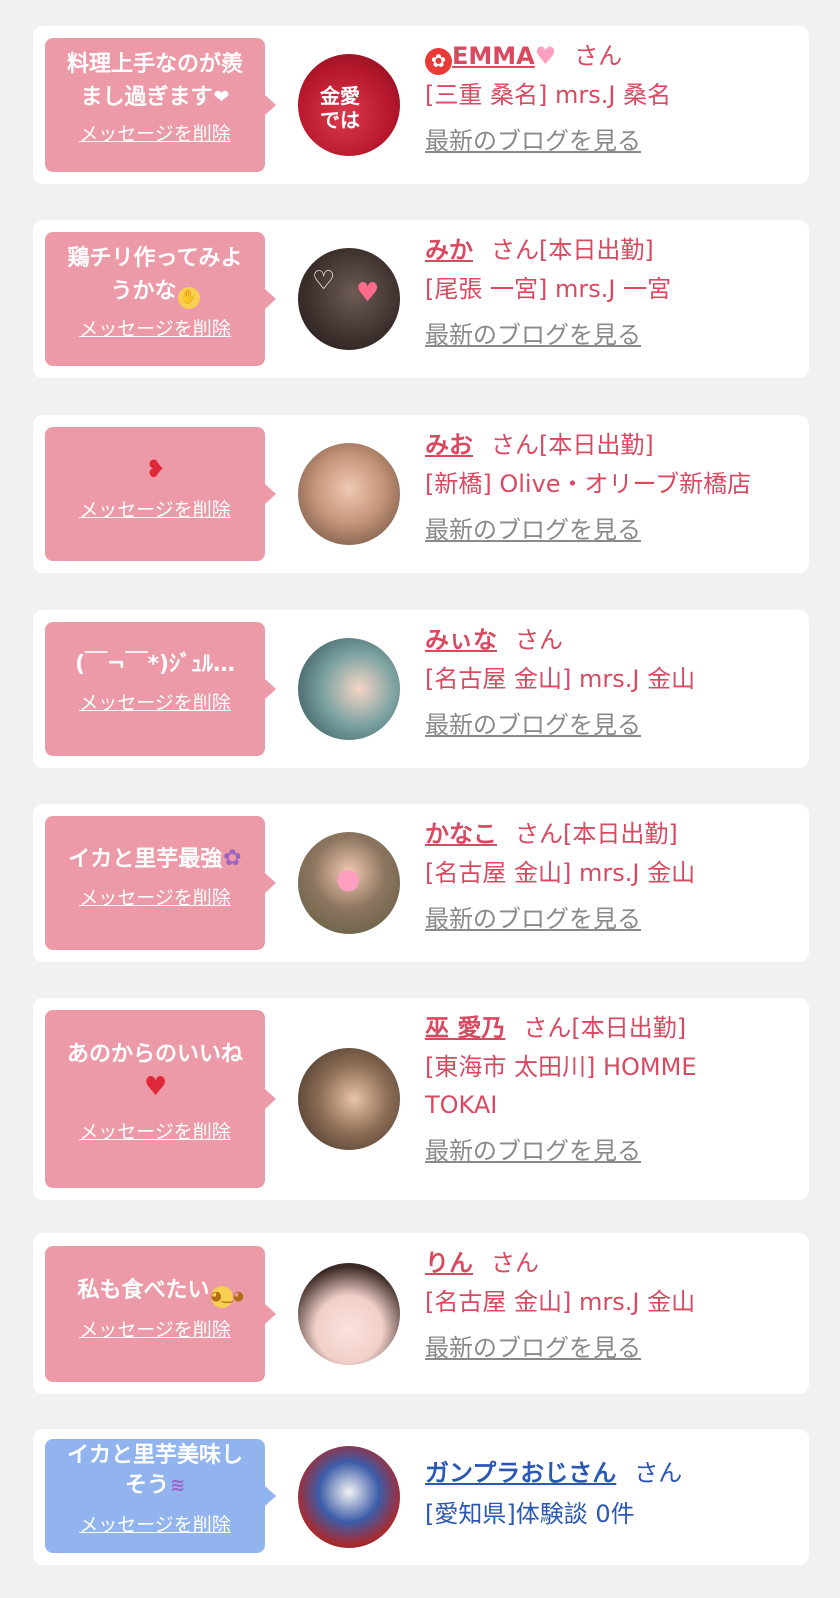 The width and height of the screenshot is (840, 1598). I want to click on hand-over-mouth-face-icon: ✋, so click(188, 298).